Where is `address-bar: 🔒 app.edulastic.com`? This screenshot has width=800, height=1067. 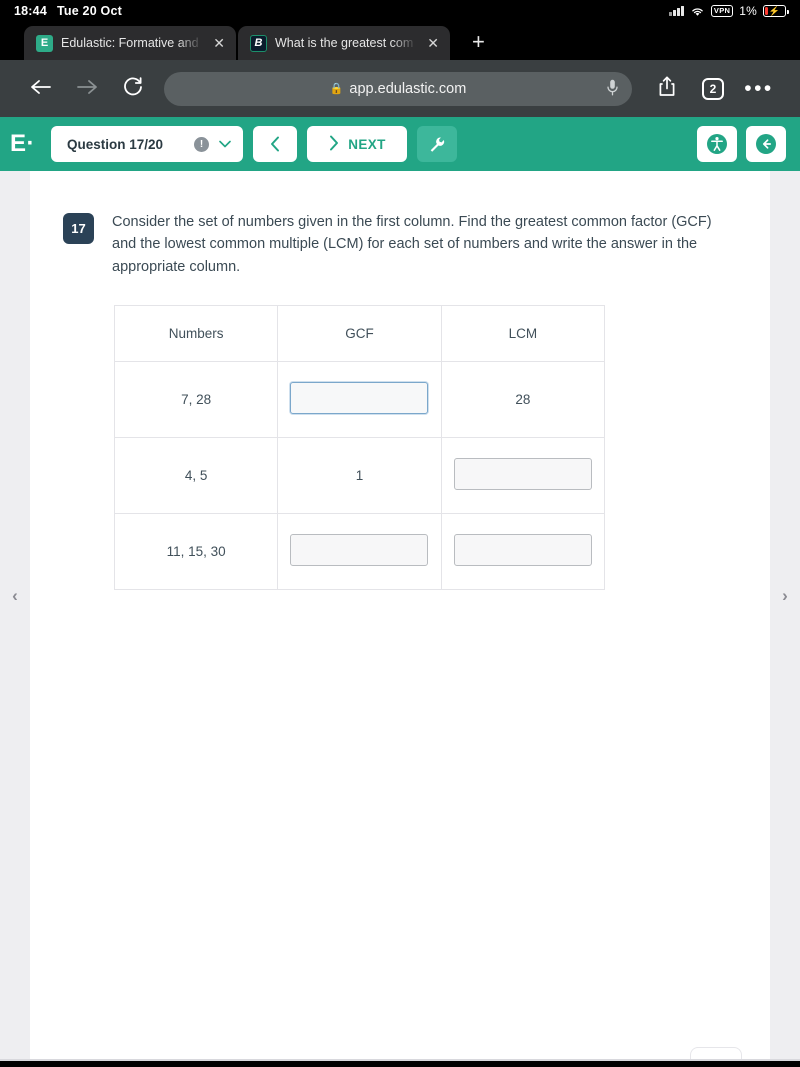
address-bar: 🔒 app.edulastic.com is located at coordinates (398, 88).